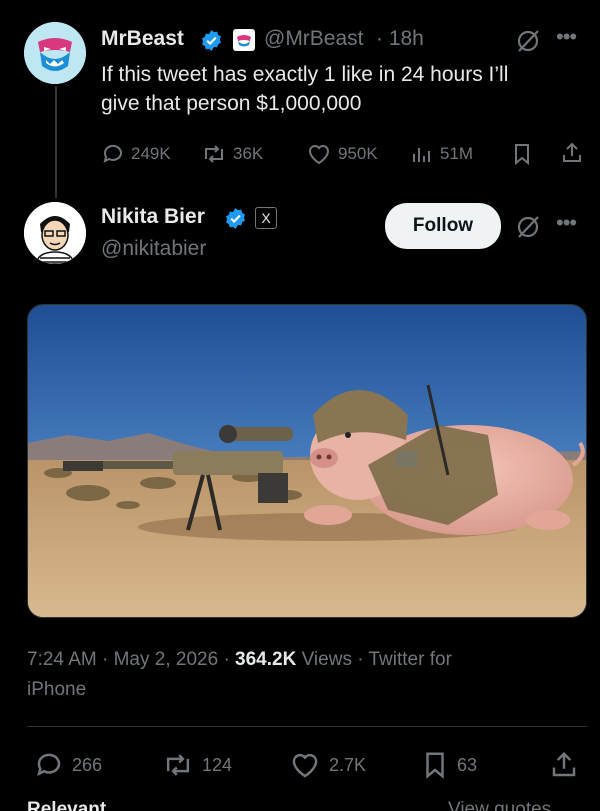 Image resolution: width=600 pixels, height=811 pixels. I want to click on view-count: 364.2K, so click(266, 659).